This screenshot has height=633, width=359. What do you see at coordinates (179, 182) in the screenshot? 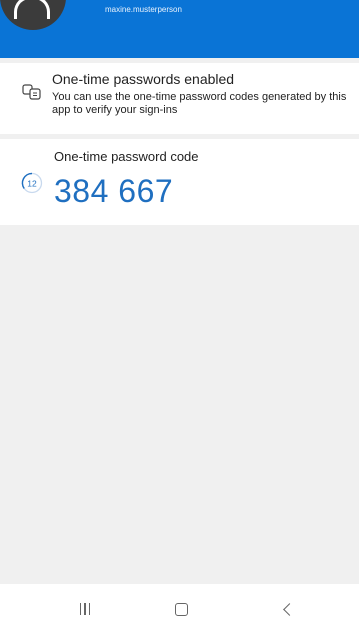
I see `otp-code-card: 12 One-time password code 384 667` at bounding box center [179, 182].